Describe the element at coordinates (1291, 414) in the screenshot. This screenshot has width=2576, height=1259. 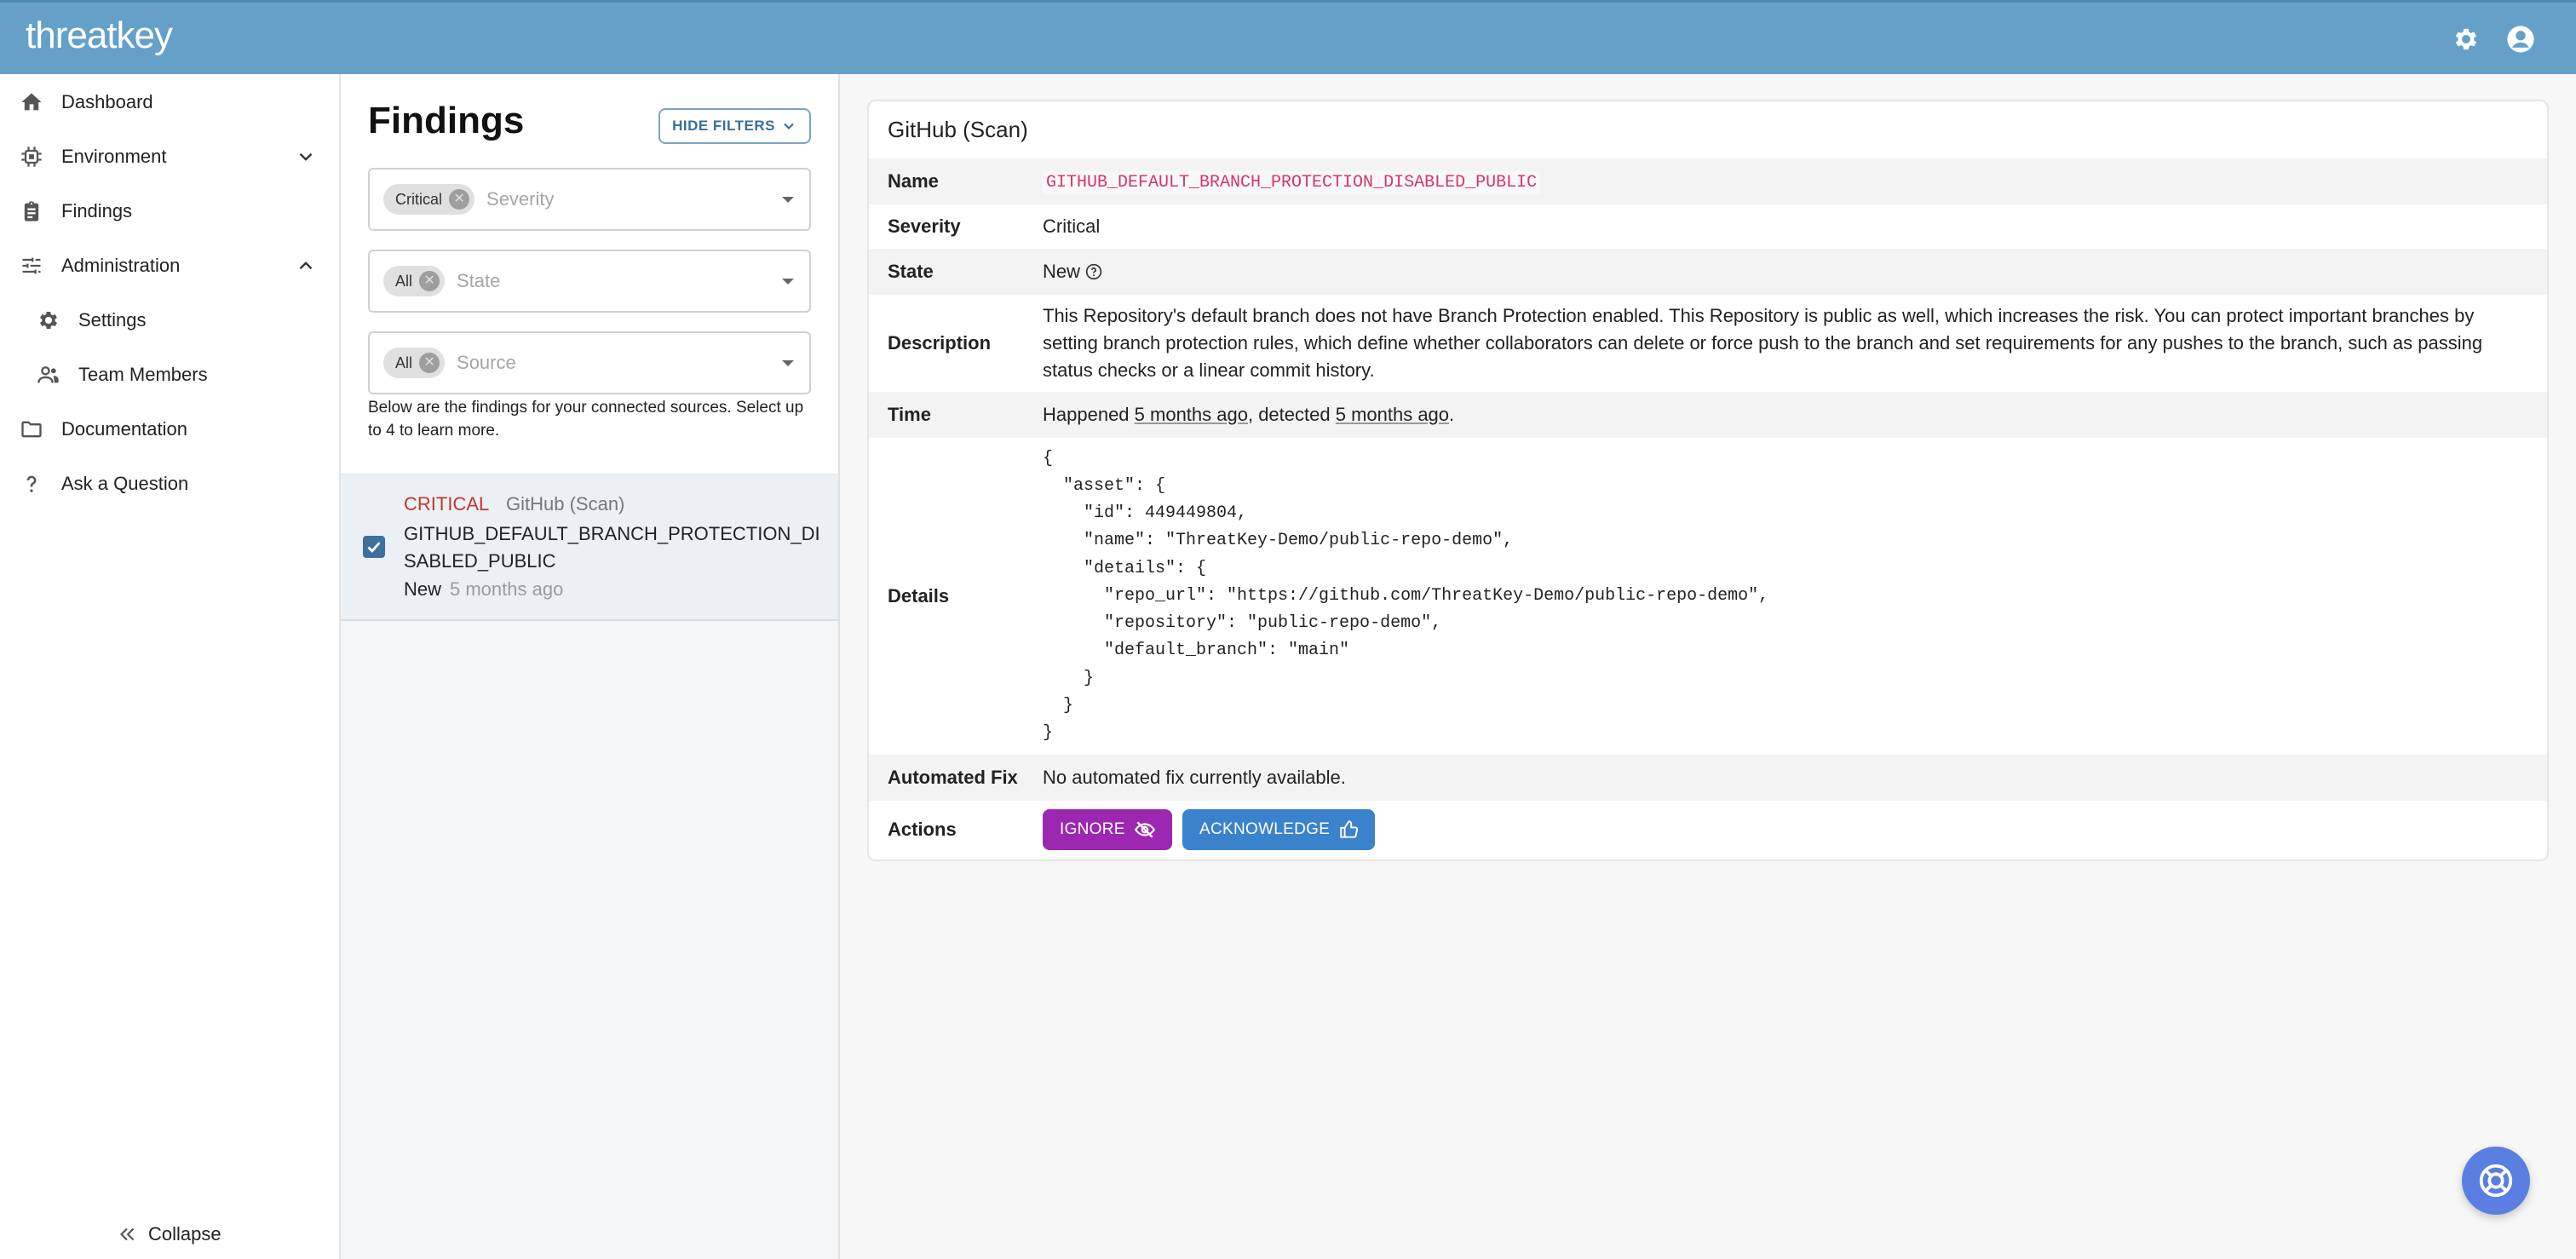
I see `time-mid: , detected` at that location.